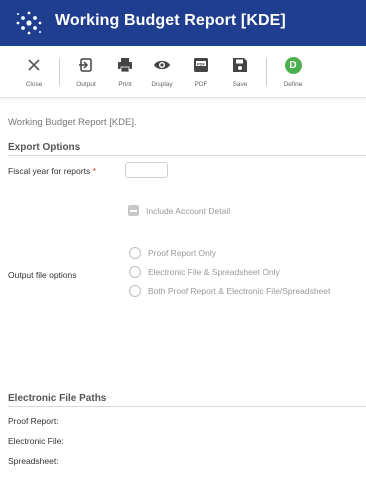 The image size is (366, 481). Describe the element at coordinates (240, 65) in the screenshot. I see `save-icon` at that location.